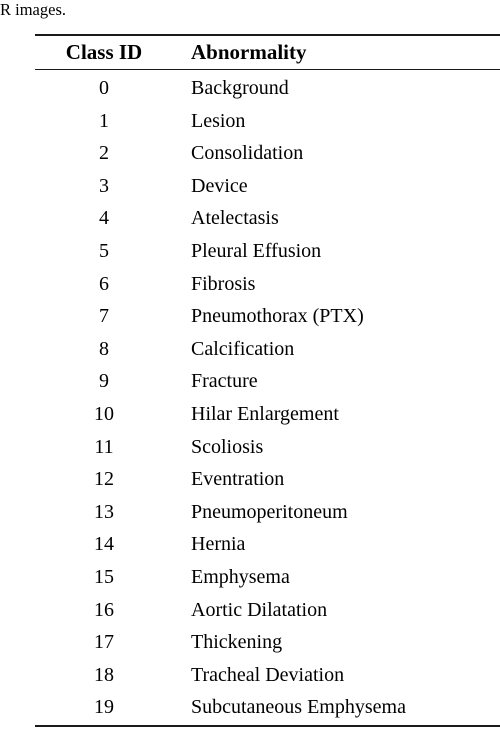 This screenshot has height=736, width=500. What do you see at coordinates (104, 218) in the screenshot?
I see `cell-class-id: 4` at bounding box center [104, 218].